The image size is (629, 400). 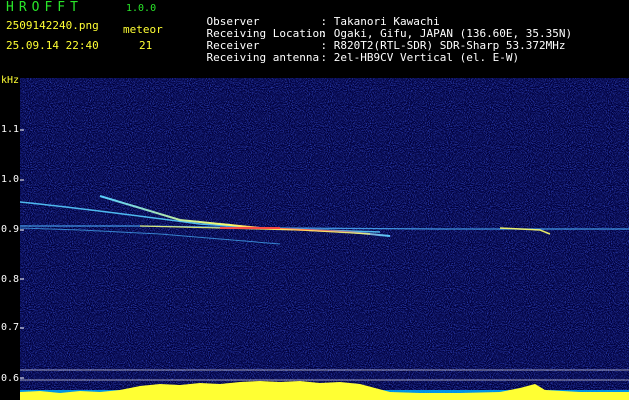 I want to click on file-name: 2509142240.png, so click(x=52, y=25).